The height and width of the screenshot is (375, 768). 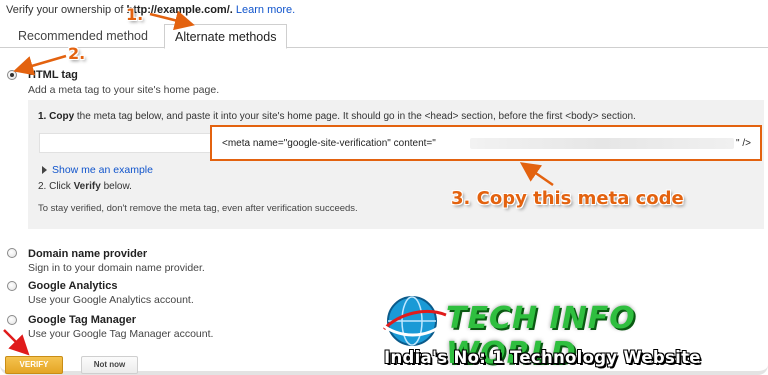 I want to click on annotation-step-2: 2., so click(x=77, y=53).